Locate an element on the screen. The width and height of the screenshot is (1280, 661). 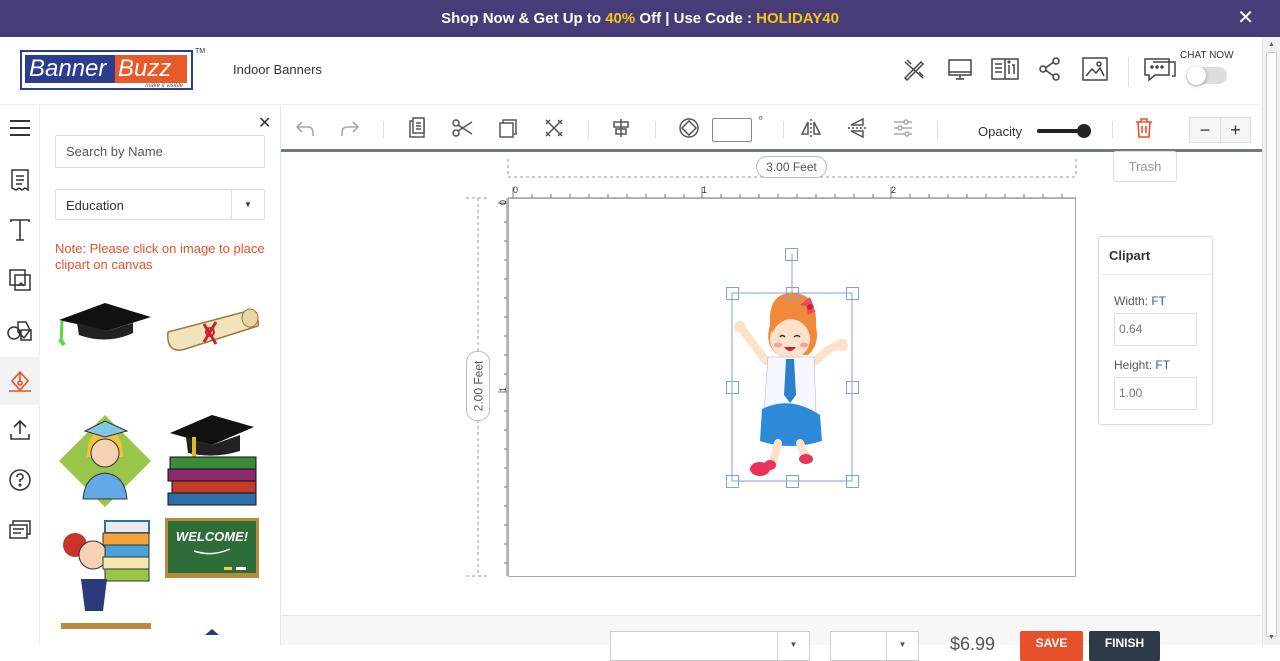
bannerbuzz-logo: Banner Buzz make it visible is located at coordinates (106, 70).